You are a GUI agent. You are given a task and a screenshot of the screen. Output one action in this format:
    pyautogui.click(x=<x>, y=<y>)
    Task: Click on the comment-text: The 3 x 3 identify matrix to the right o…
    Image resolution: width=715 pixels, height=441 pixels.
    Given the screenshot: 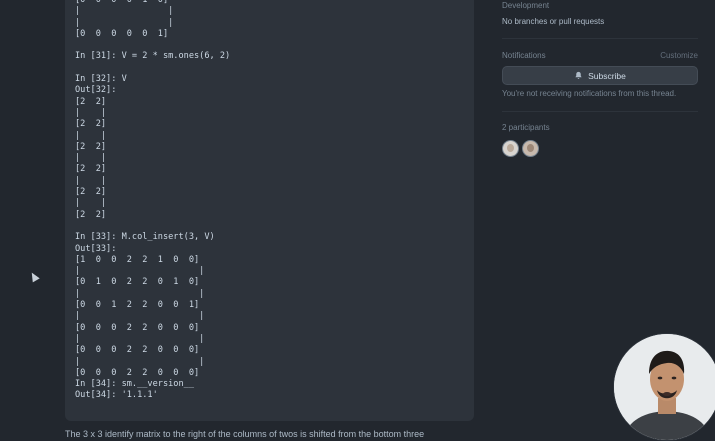 What is the action you would take?
    pyautogui.click(x=245, y=434)
    